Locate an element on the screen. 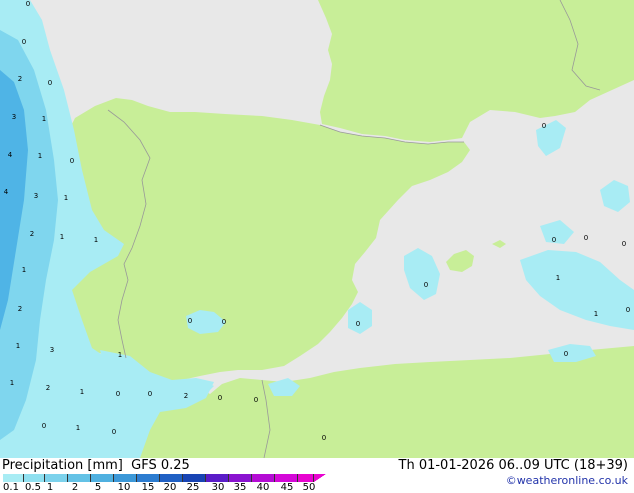  legend-tick-label: 1 is located at coordinates (50, 487).